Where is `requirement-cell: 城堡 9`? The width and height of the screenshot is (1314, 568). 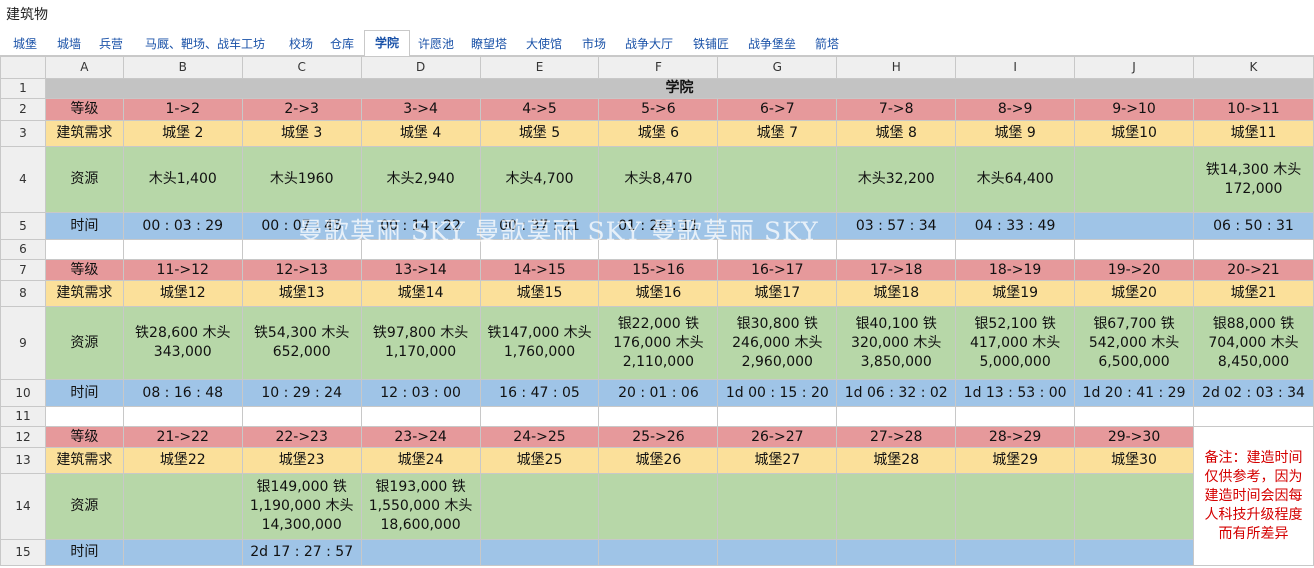
requirement-cell: 城堡 9 is located at coordinates (1015, 133).